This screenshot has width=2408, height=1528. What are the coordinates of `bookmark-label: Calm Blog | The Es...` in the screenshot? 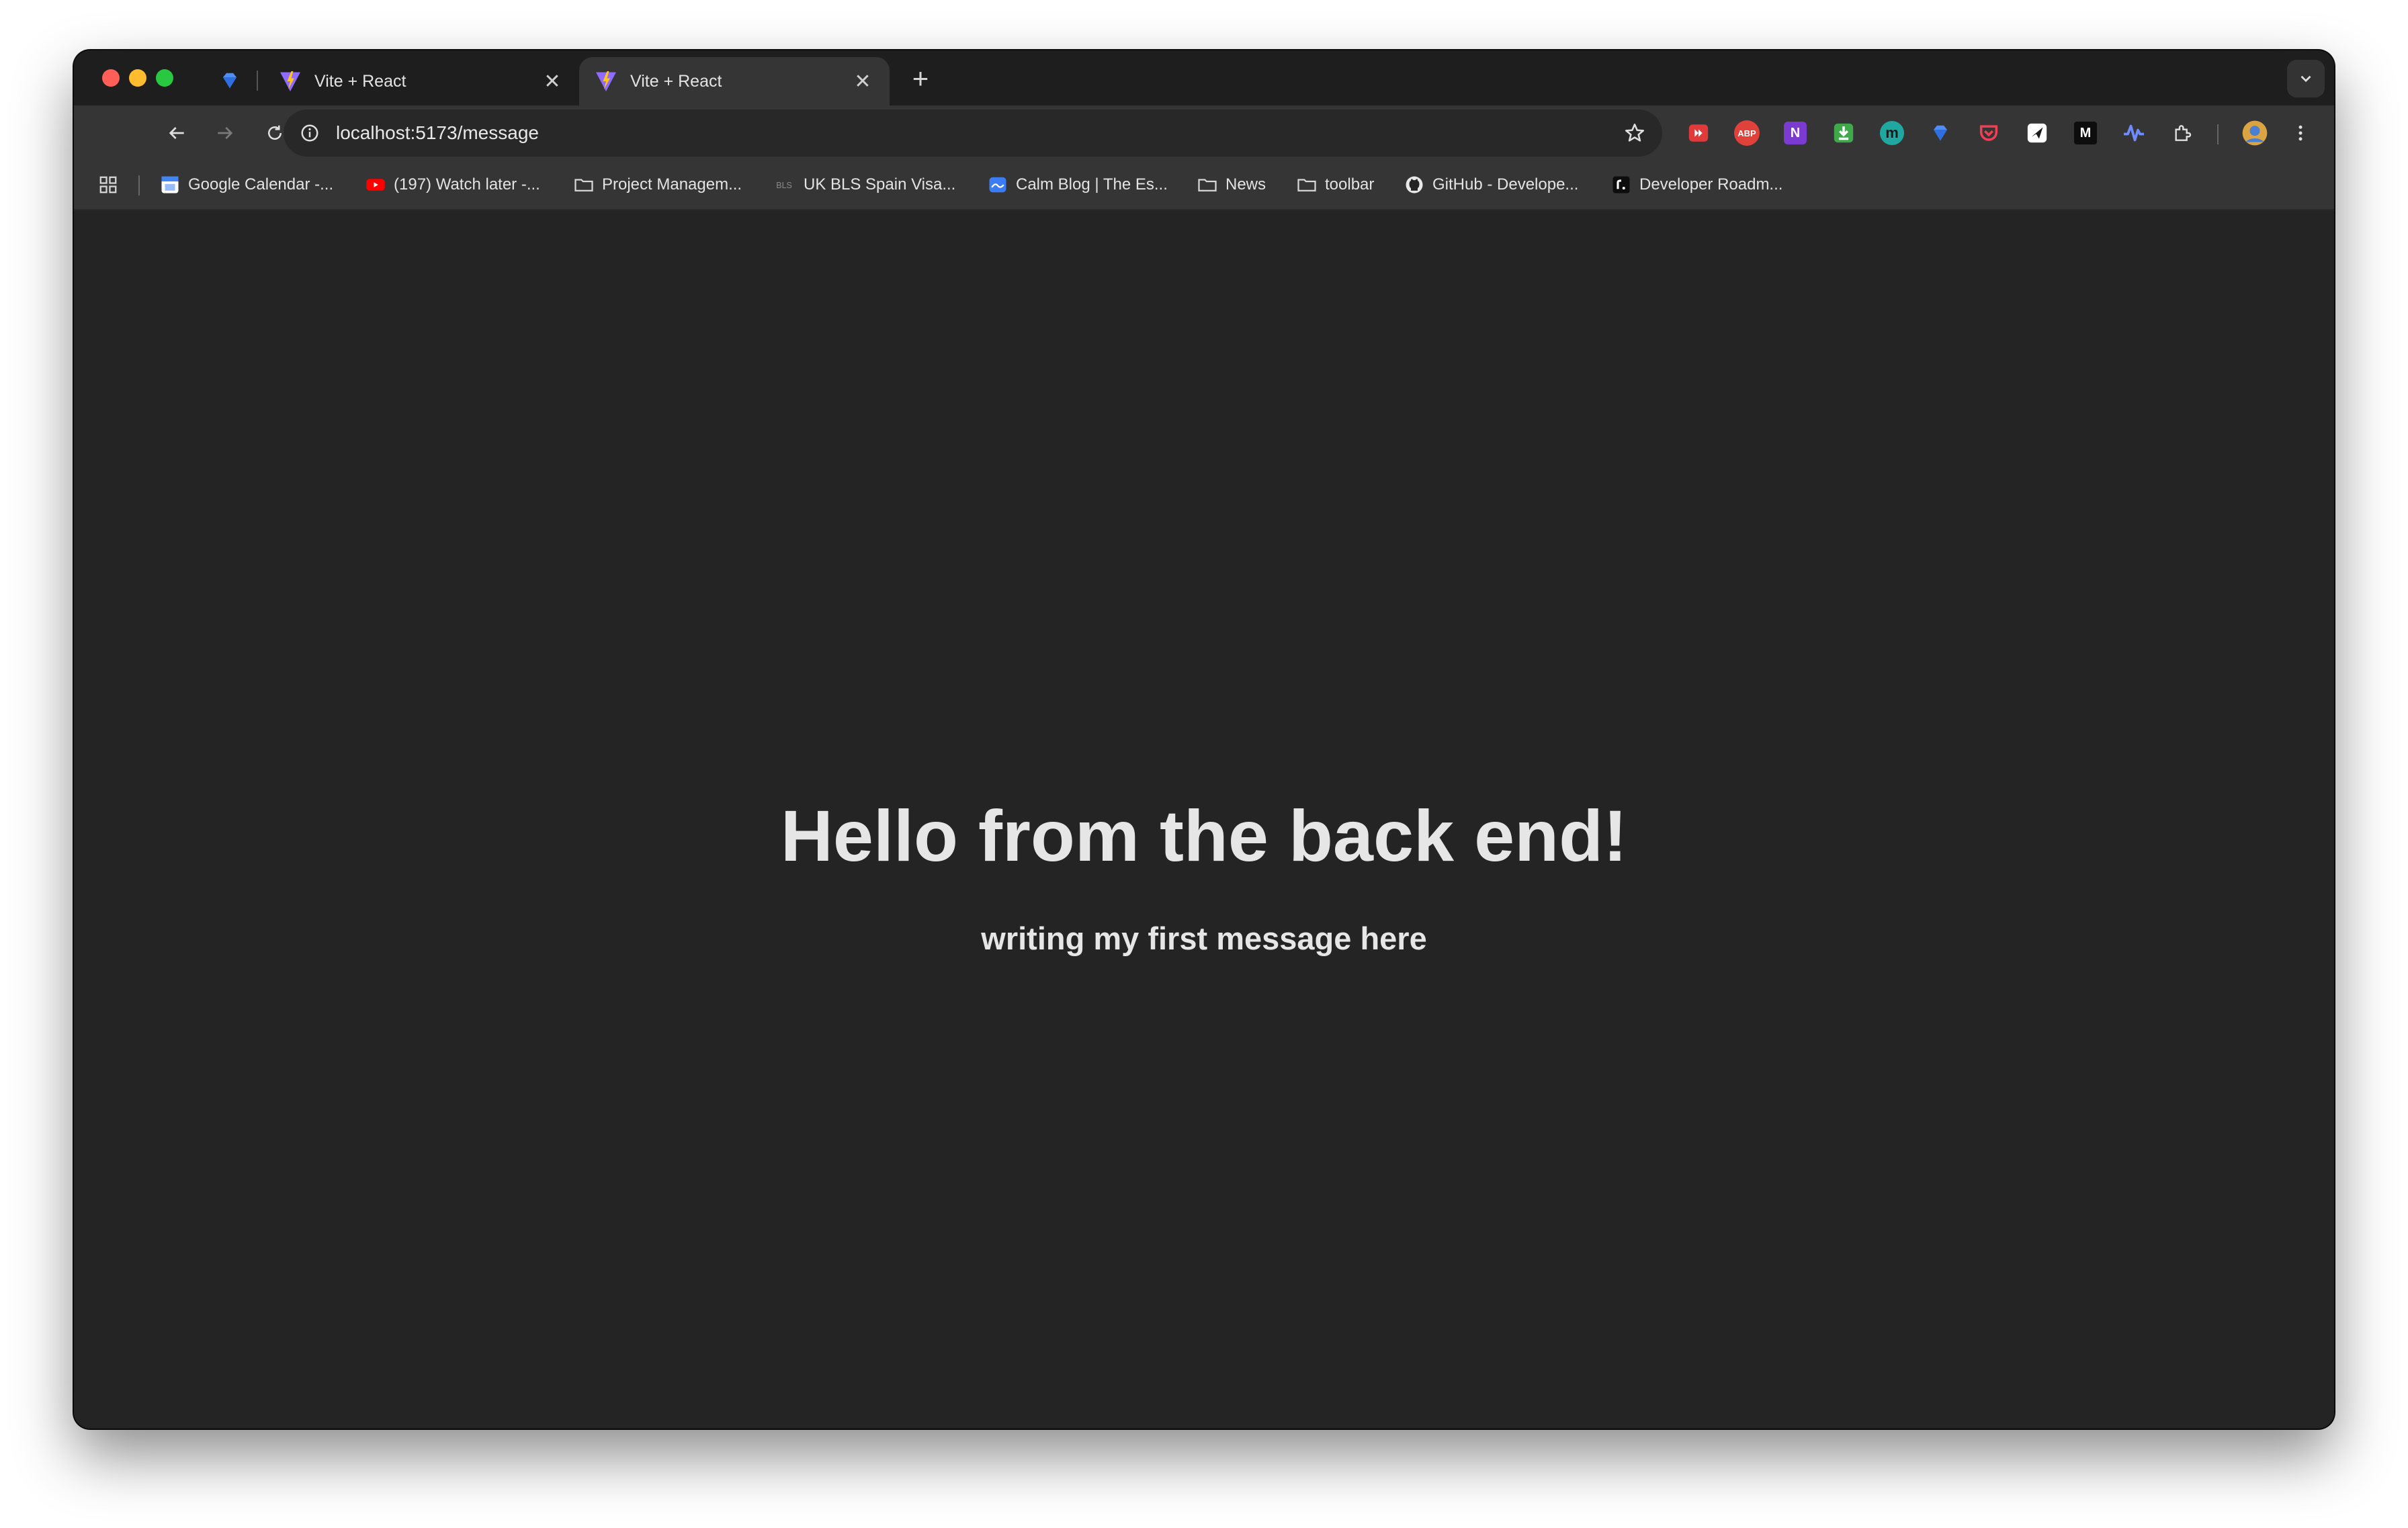 It's located at (1092, 184).